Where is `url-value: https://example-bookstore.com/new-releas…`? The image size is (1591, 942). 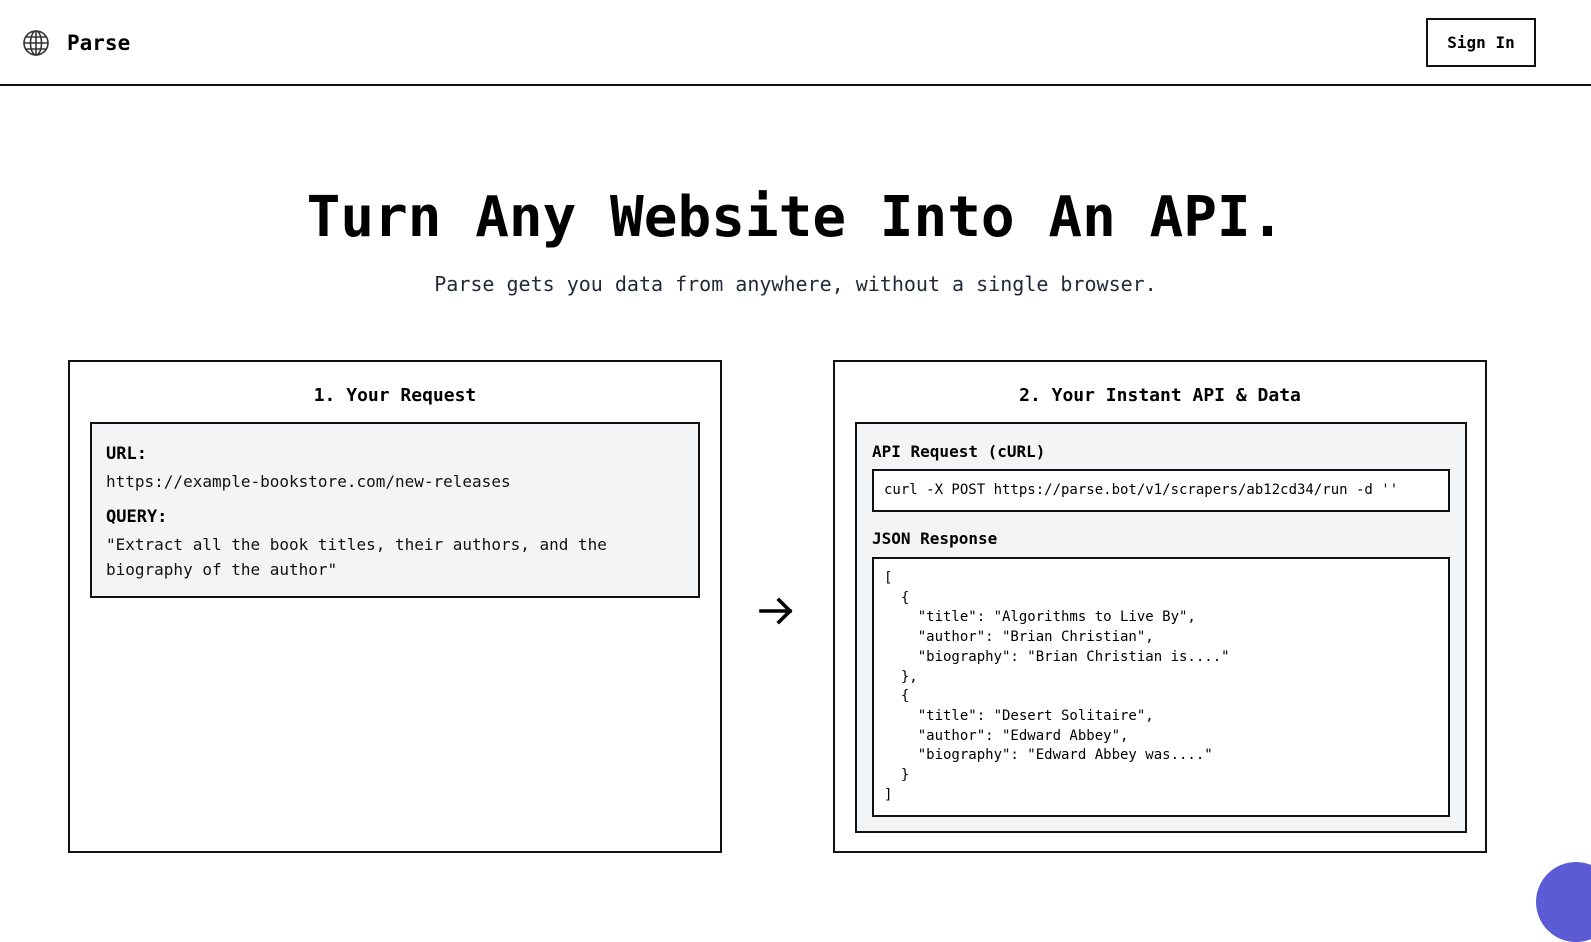
url-value: https://example-bookstore.com/new-releas… is located at coordinates (308, 481).